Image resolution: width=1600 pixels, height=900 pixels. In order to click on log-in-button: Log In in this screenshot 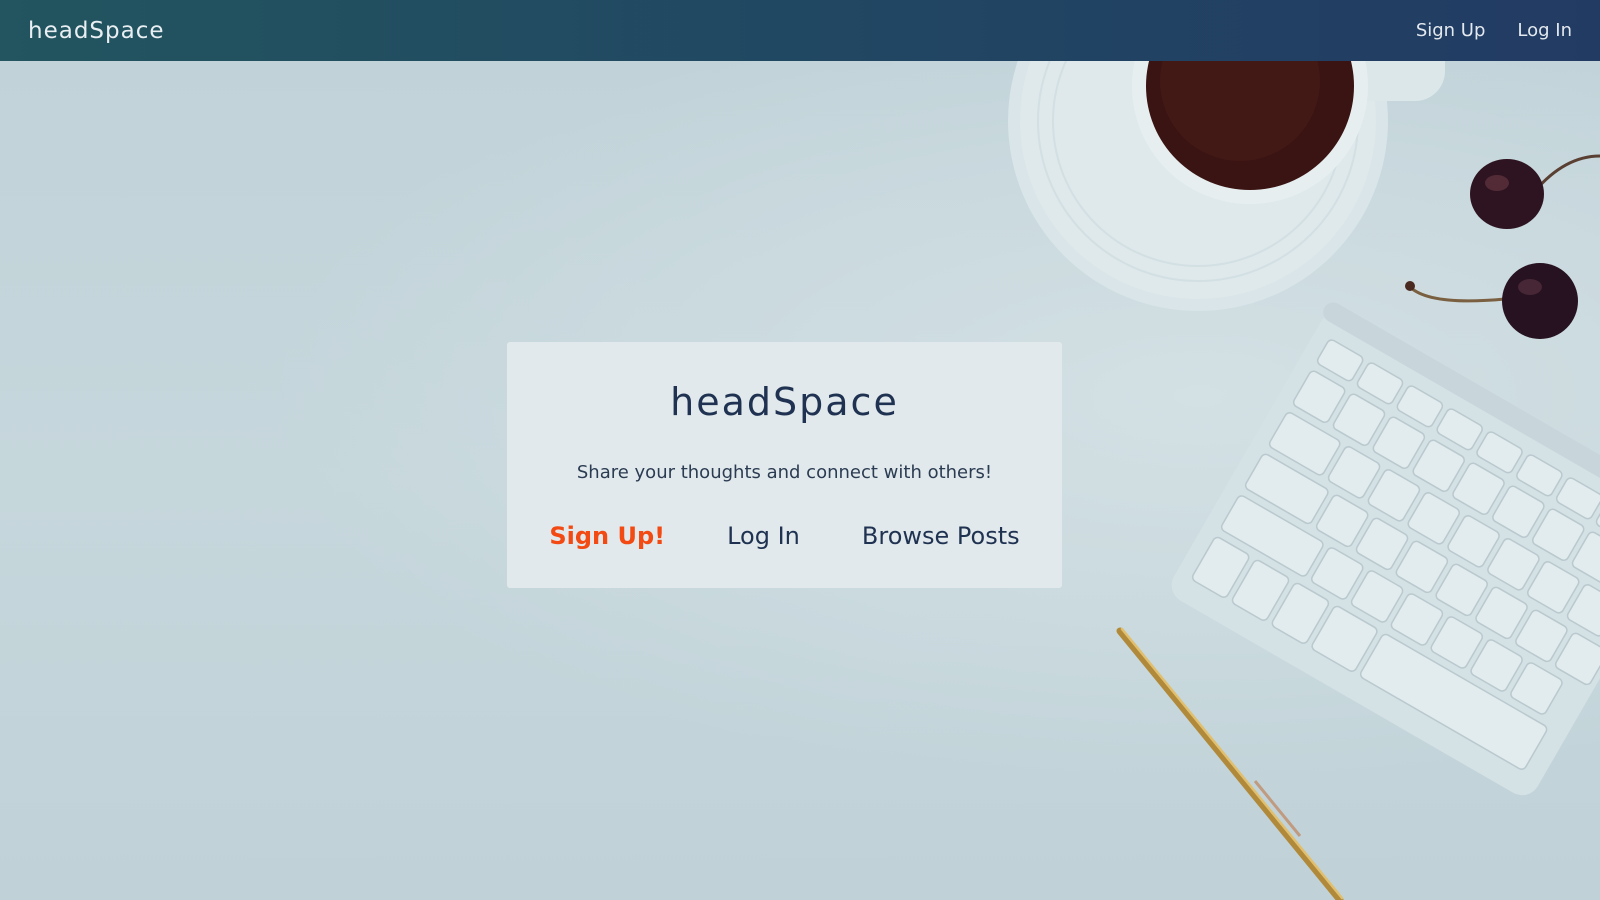, I will do `click(763, 536)`.